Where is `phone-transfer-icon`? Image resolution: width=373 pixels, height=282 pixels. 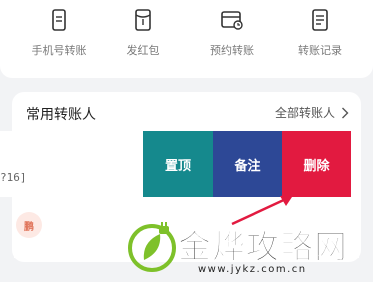
phone-transfer-icon is located at coordinates (59, 20).